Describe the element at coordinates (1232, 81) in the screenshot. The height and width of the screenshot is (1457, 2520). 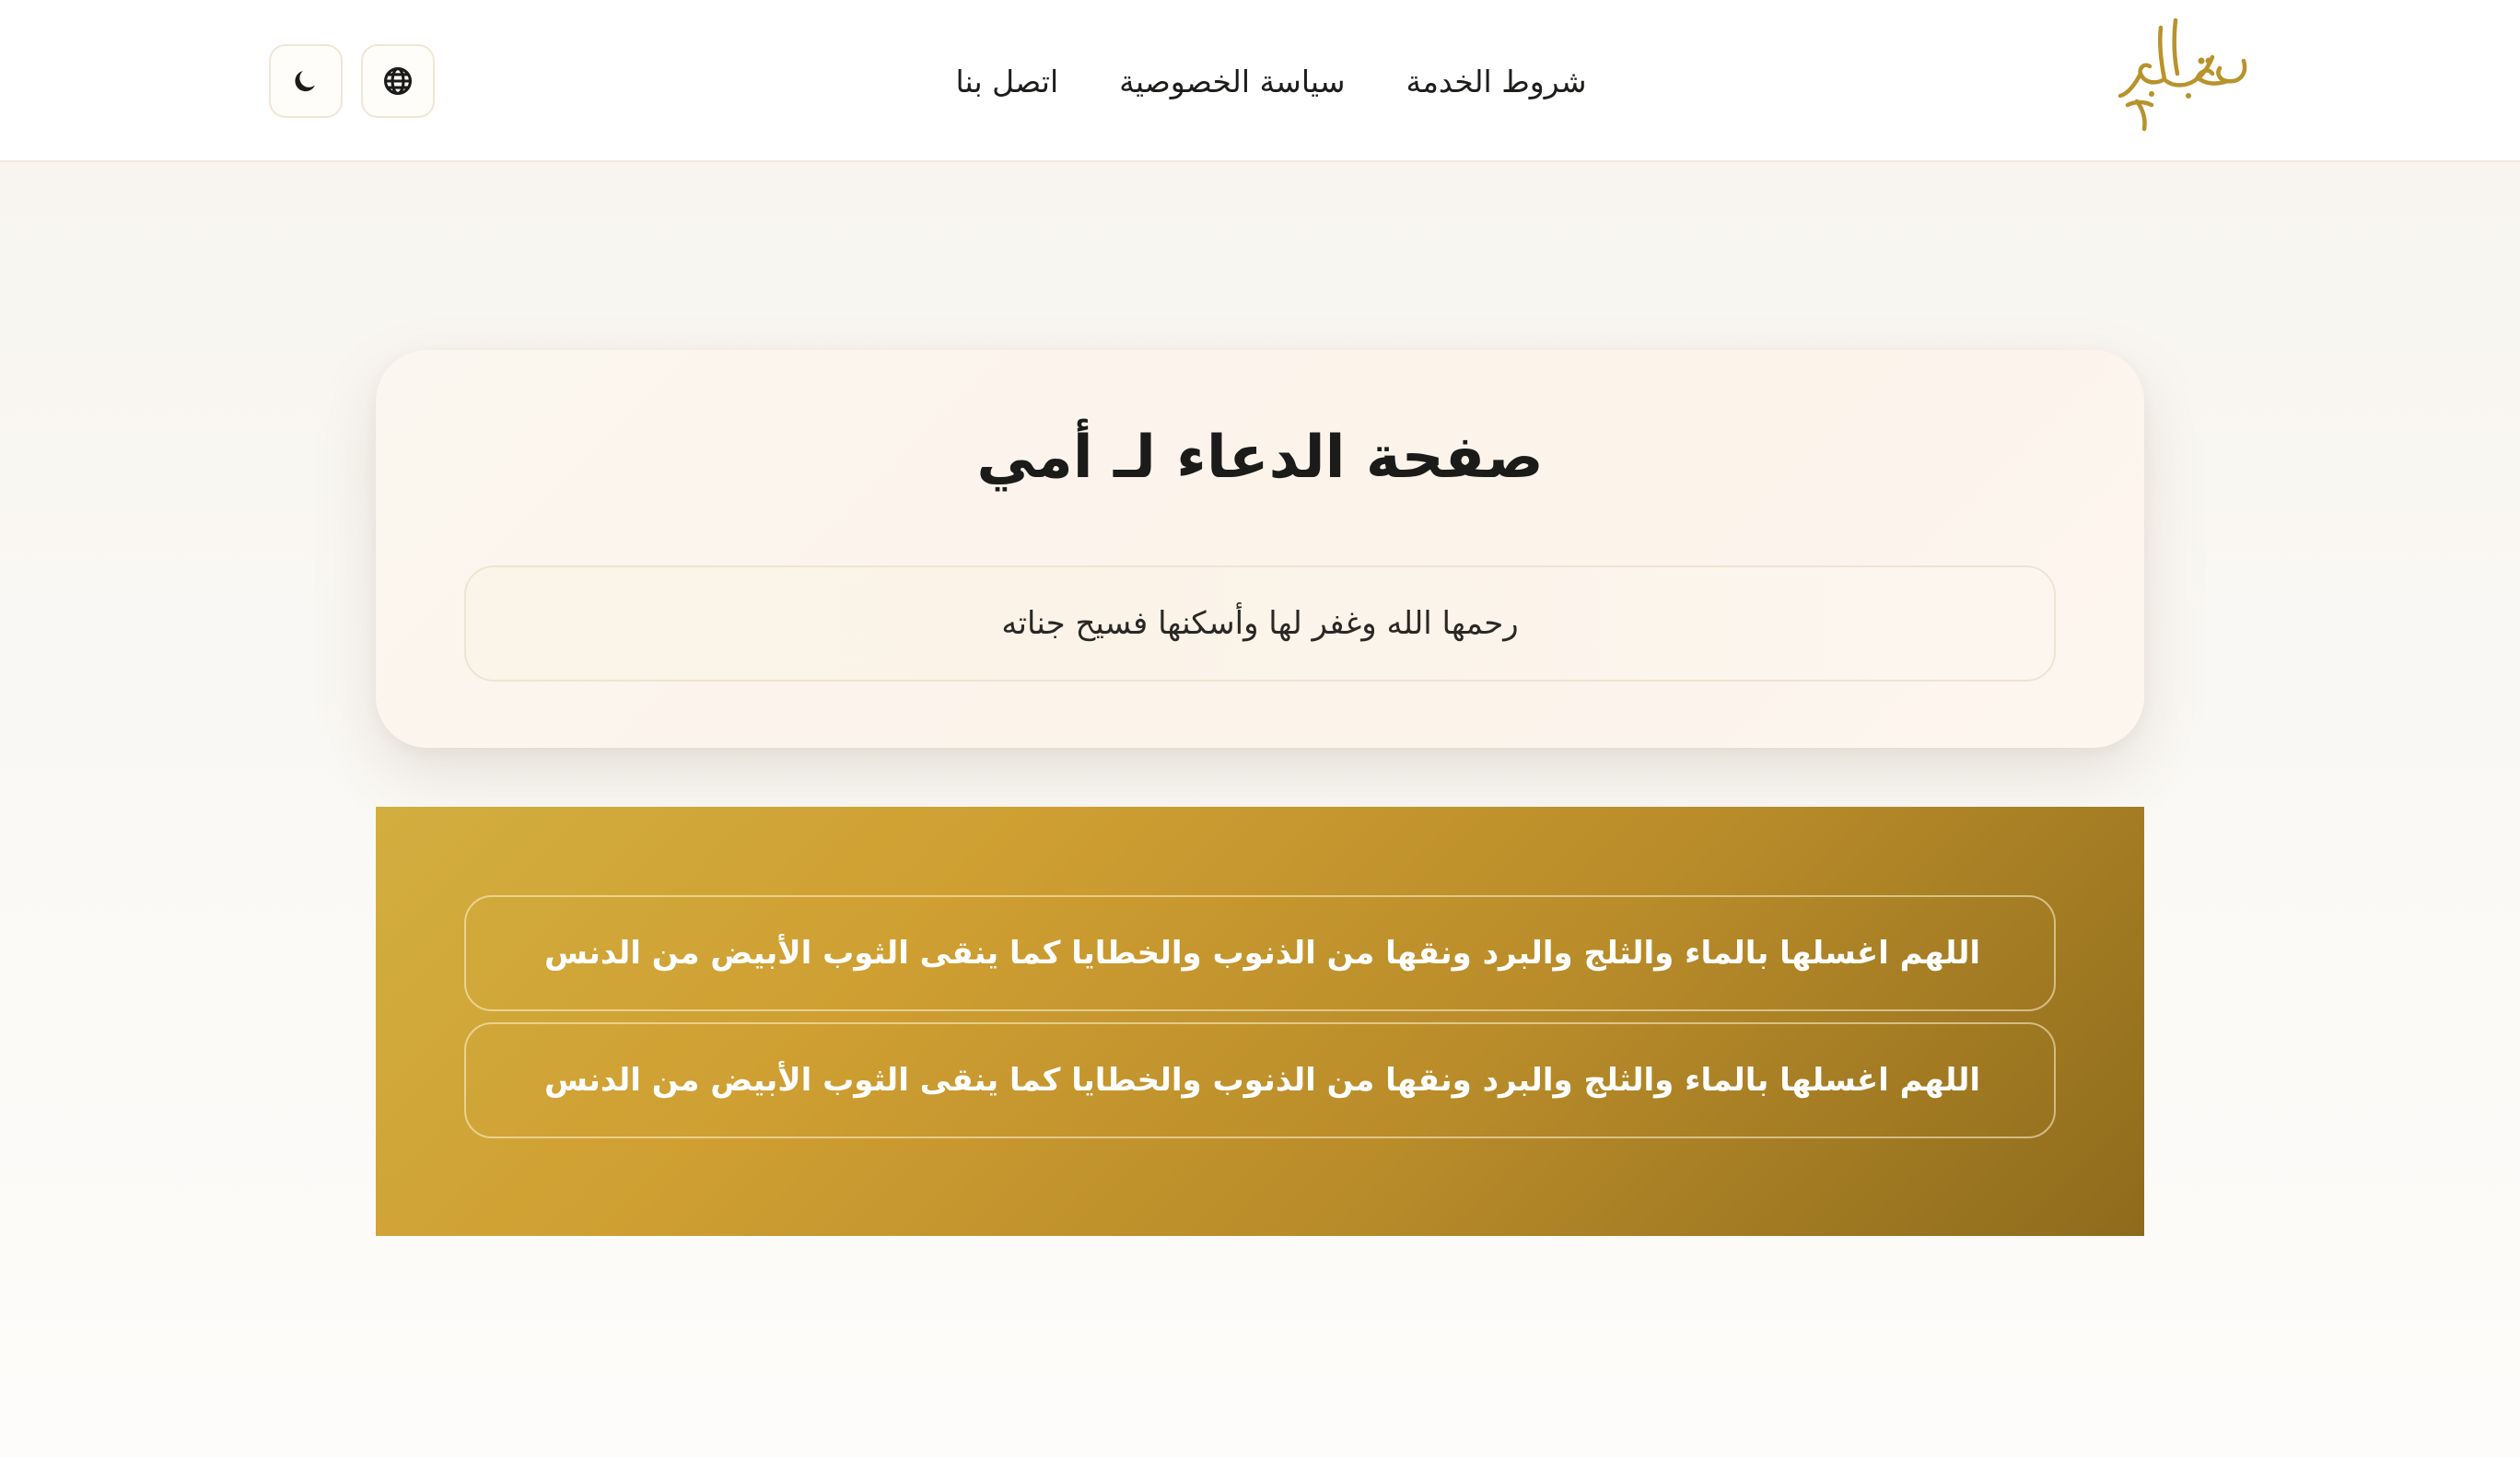
I see `nav-link-privacy: سياسة الخصوصية` at that location.